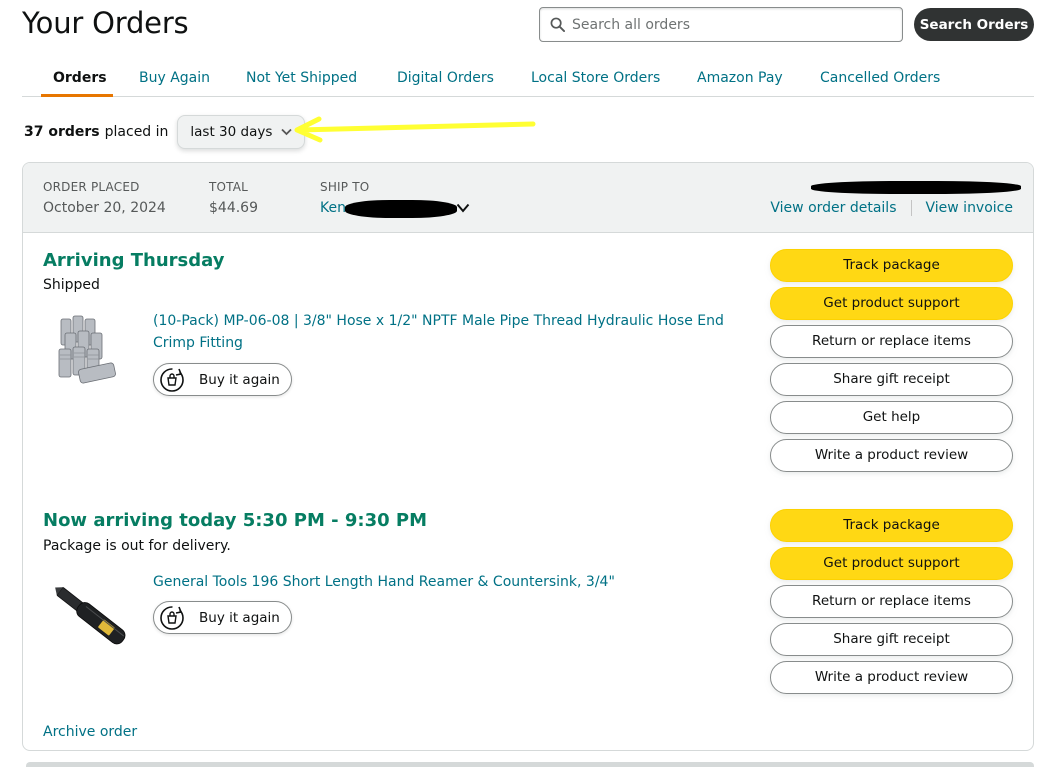 This screenshot has width=1048, height=767. What do you see at coordinates (90, 732) in the screenshot?
I see `archive-order-link: Archive order` at bounding box center [90, 732].